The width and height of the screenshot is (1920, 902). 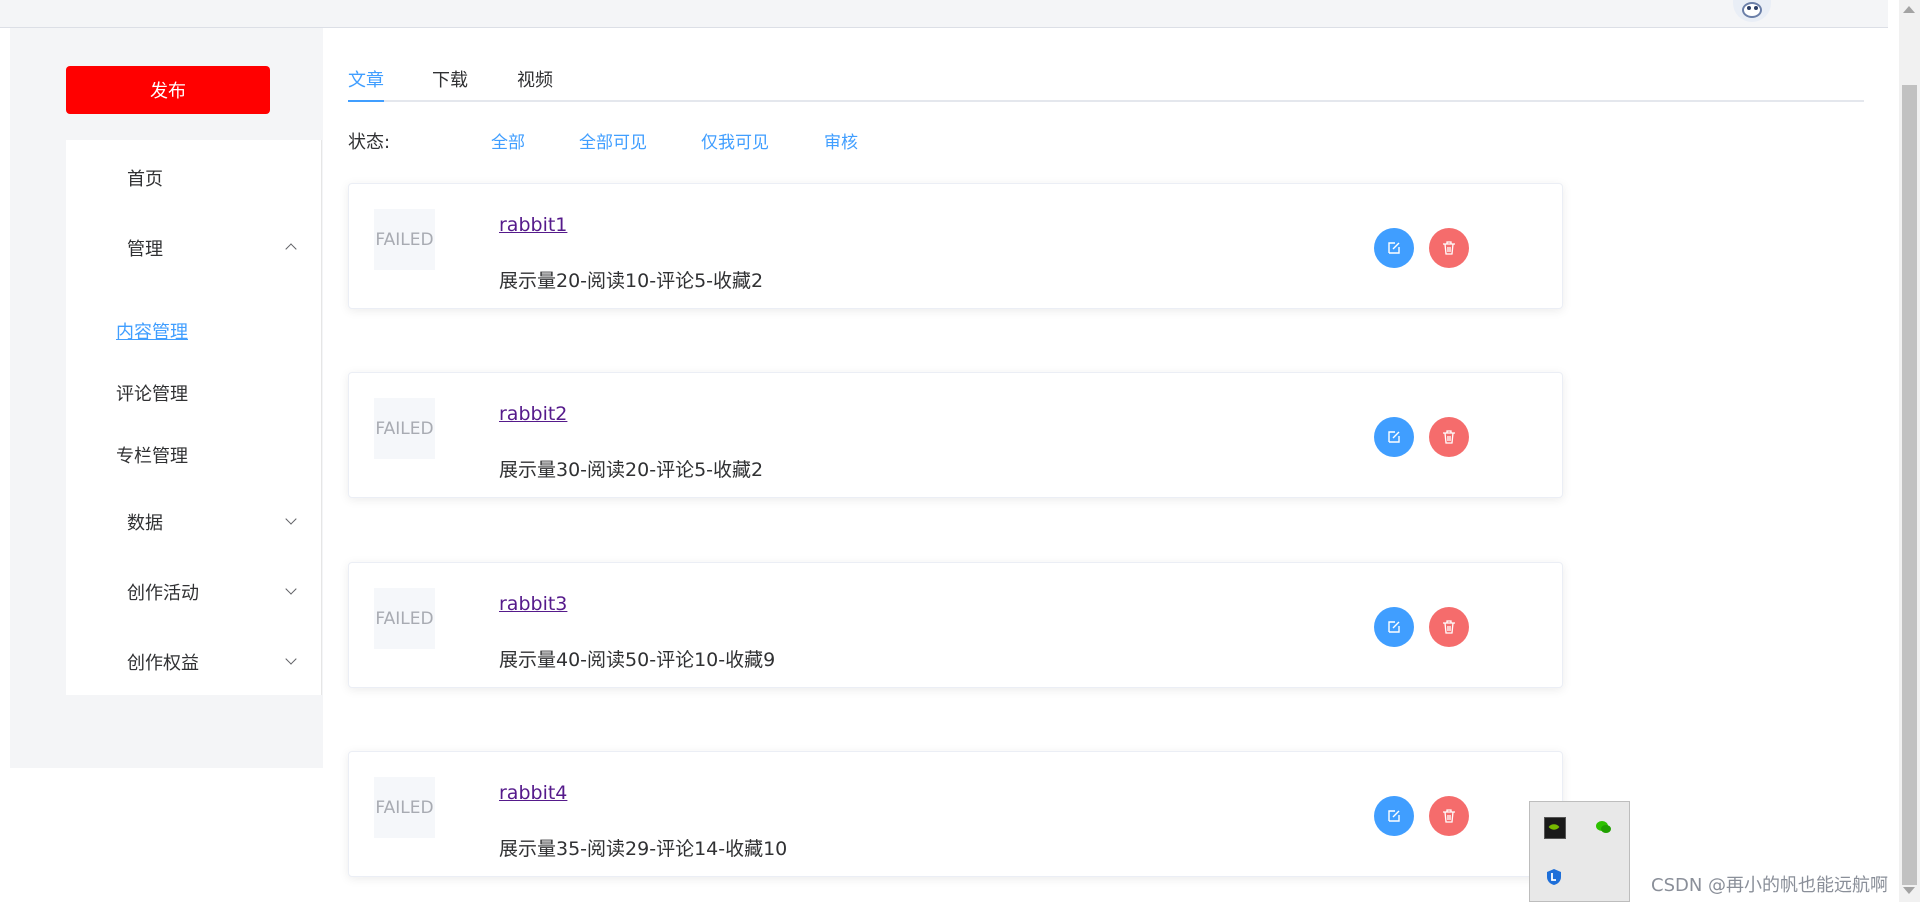 What do you see at coordinates (1106, 82) in the screenshot?
I see `content-tabs: 文章 下载 视频` at bounding box center [1106, 82].